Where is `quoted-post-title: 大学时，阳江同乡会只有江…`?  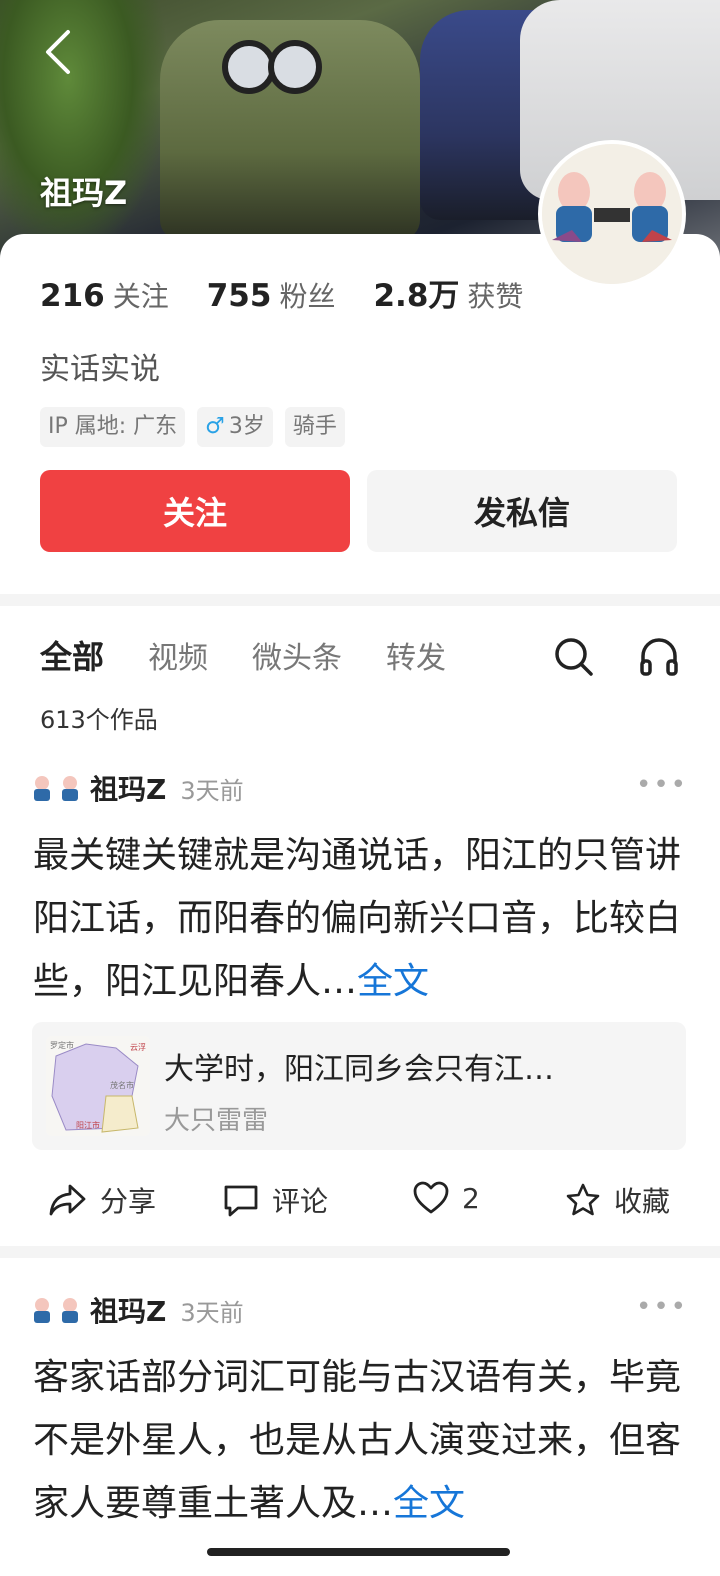
quoted-post-title: 大学时，阳江同乡会只有江… is located at coordinates (359, 1069).